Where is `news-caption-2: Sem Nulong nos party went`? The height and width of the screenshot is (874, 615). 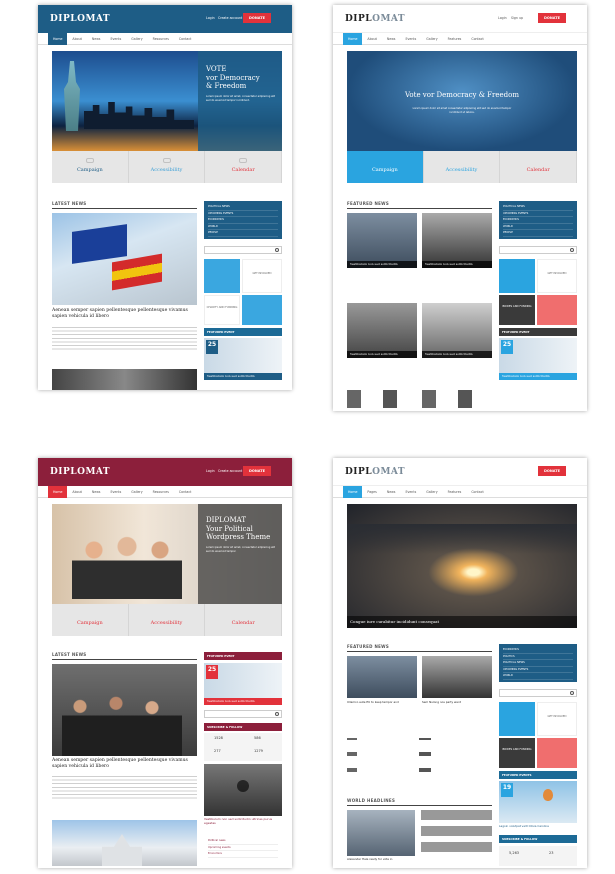
news-caption-2: Sem Nulong nos party went is located at coordinates (457, 702).